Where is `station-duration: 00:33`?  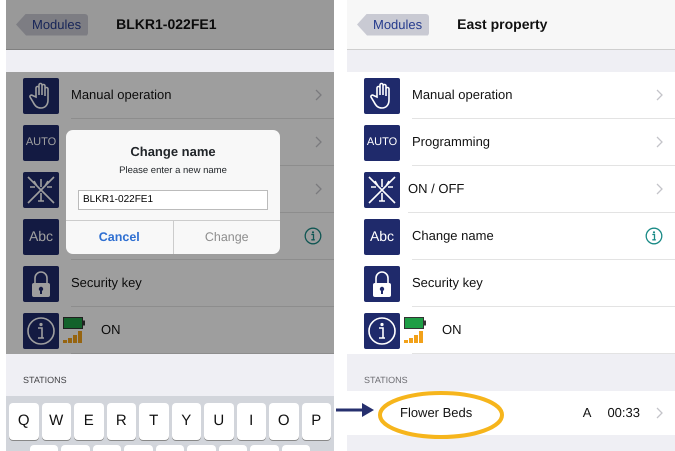 station-duration: 00:33 is located at coordinates (623, 413).